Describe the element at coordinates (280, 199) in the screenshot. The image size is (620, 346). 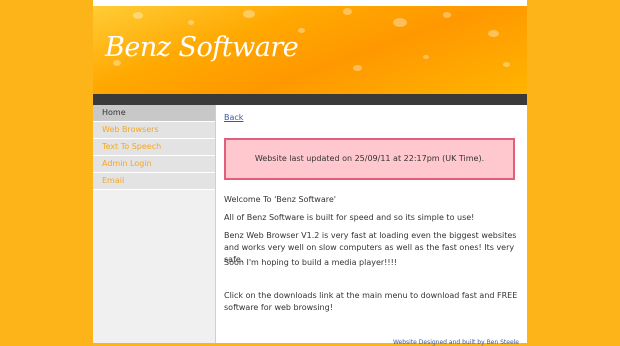
I see `welcome-text: Welcome To 'Benz Software'` at that location.